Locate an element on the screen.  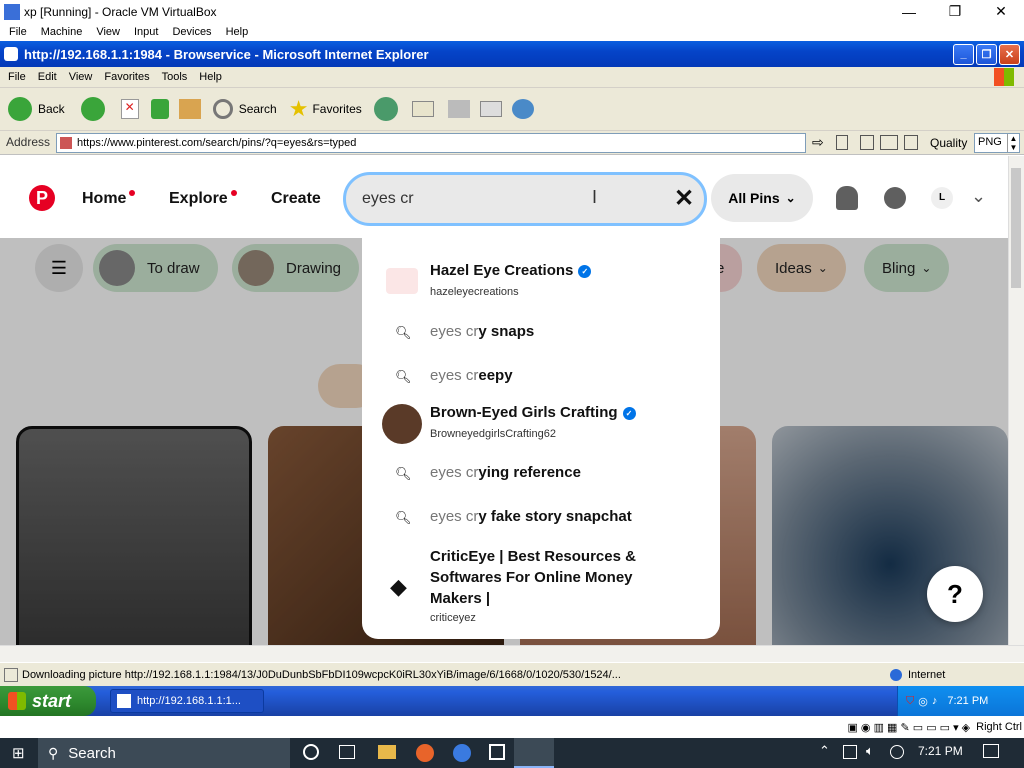
help-button: ? is located at coordinates (955, 594).